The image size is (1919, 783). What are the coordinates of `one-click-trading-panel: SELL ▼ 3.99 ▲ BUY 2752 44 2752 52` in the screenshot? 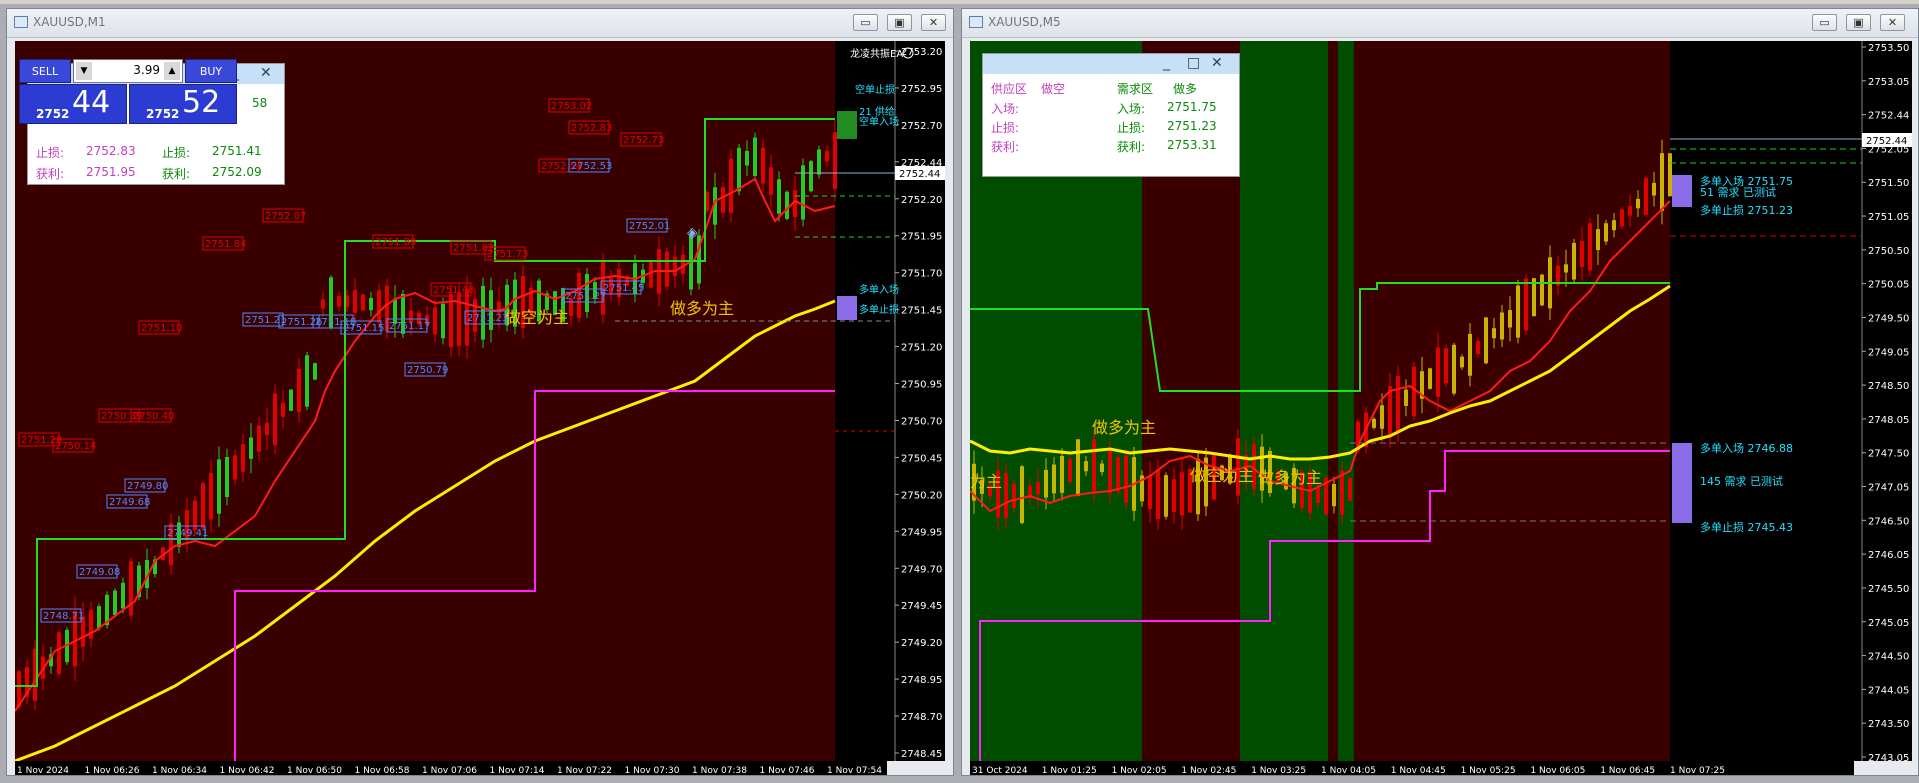 It's located at (148, 93).